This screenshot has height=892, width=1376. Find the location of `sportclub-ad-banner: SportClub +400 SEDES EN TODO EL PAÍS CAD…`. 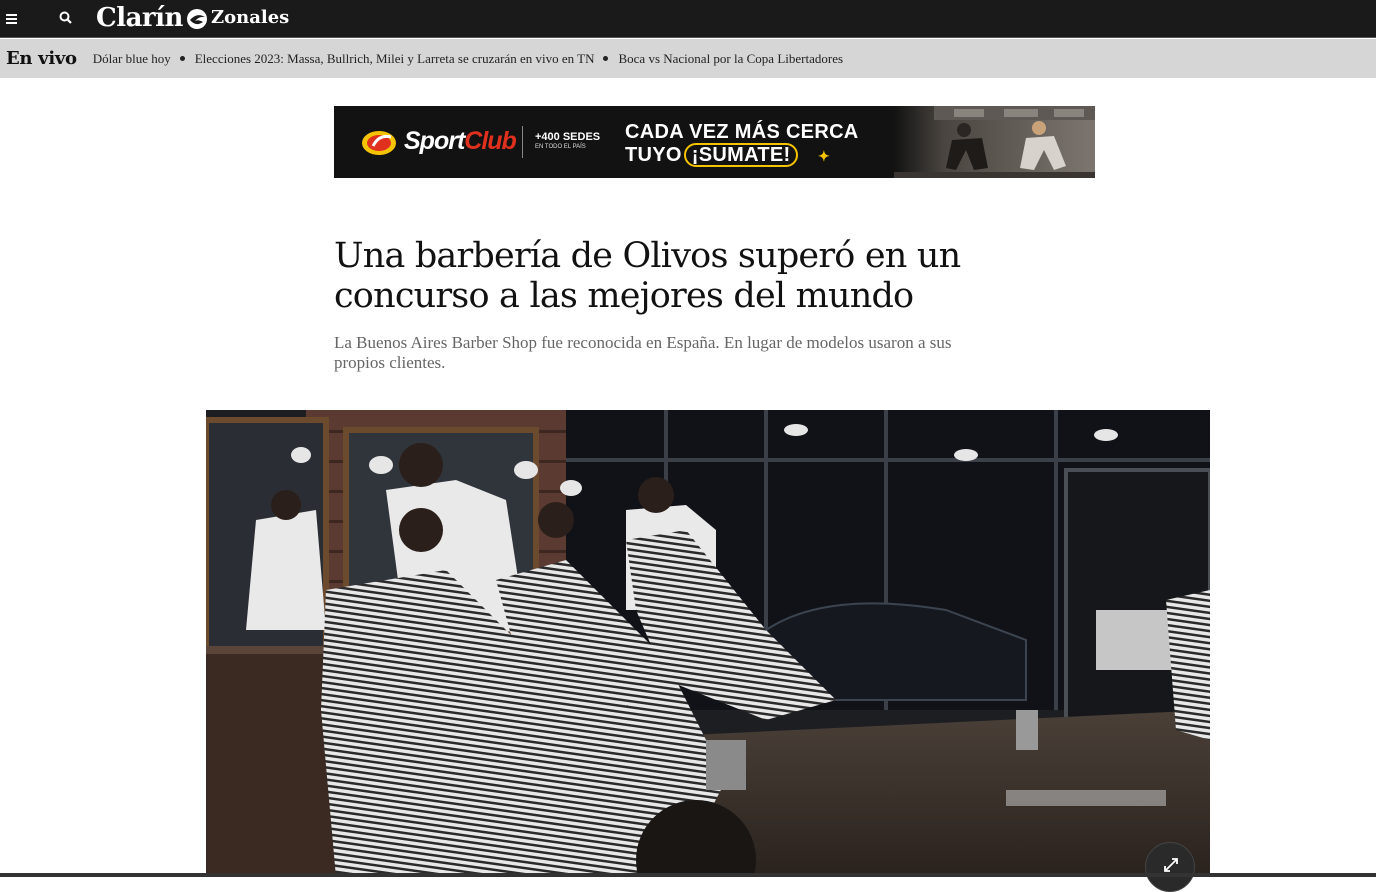

sportclub-ad-banner: SportClub +400 SEDES EN TODO EL PAÍS CAD… is located at coordinates (714, 142).